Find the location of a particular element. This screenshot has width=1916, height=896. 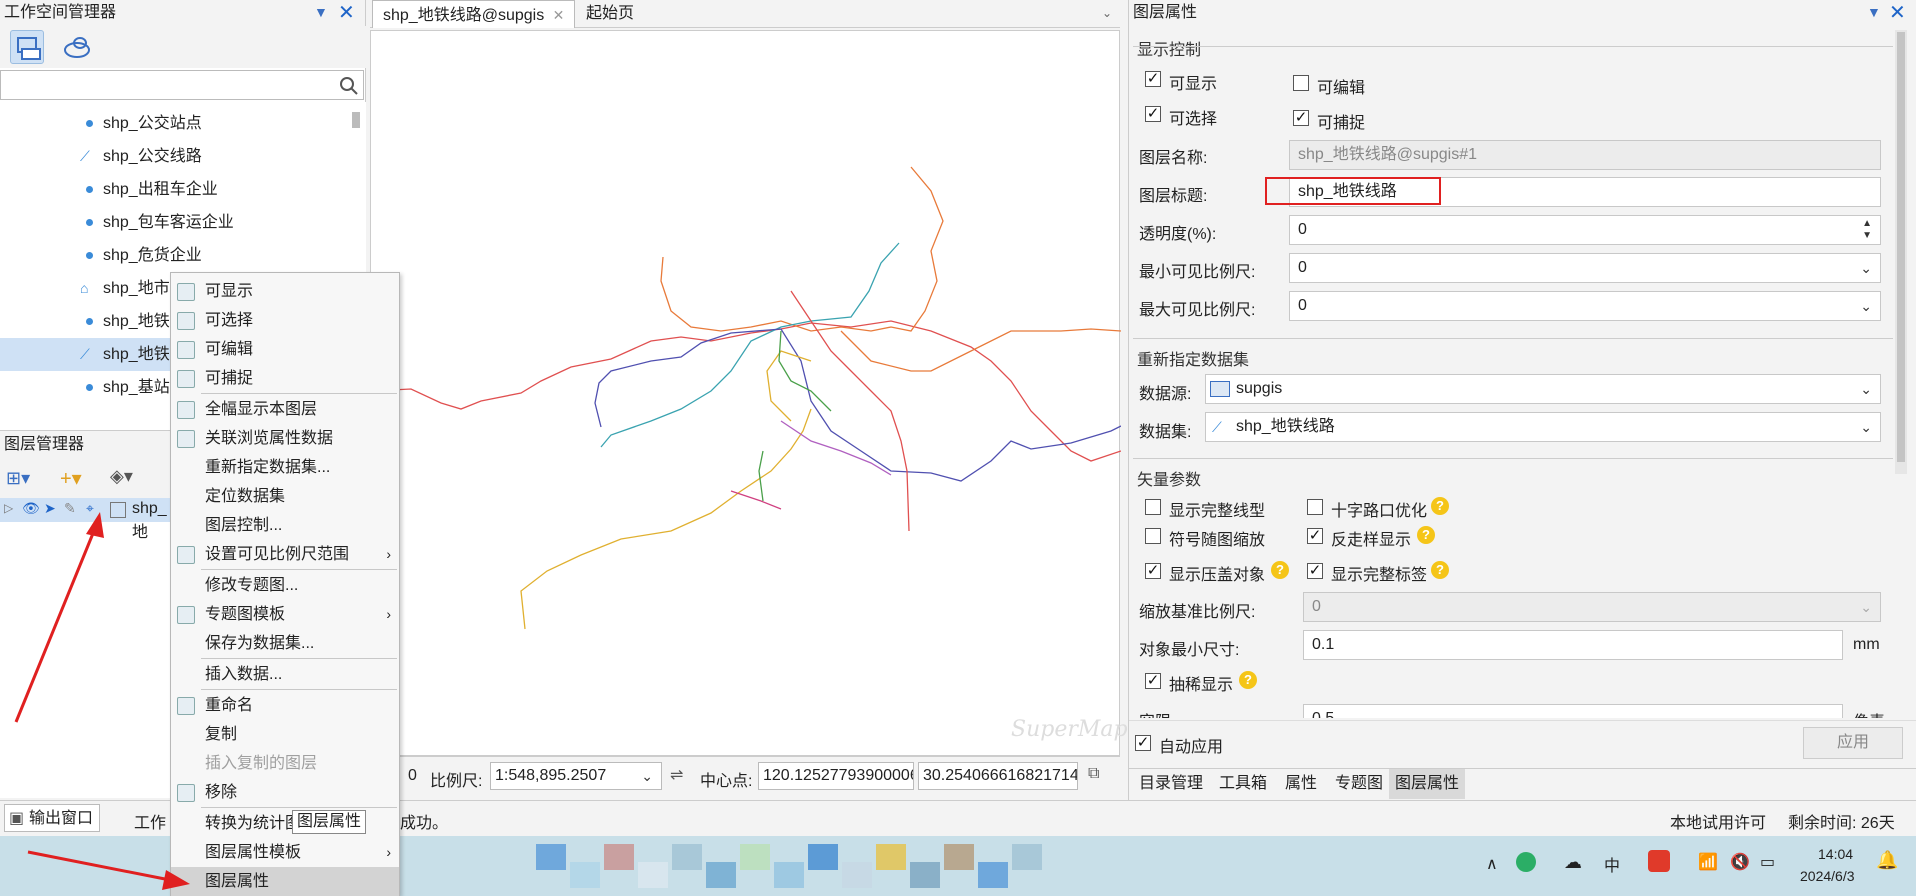

center-y-field: 30.254066616821714 is located at coordinates (998, 776).